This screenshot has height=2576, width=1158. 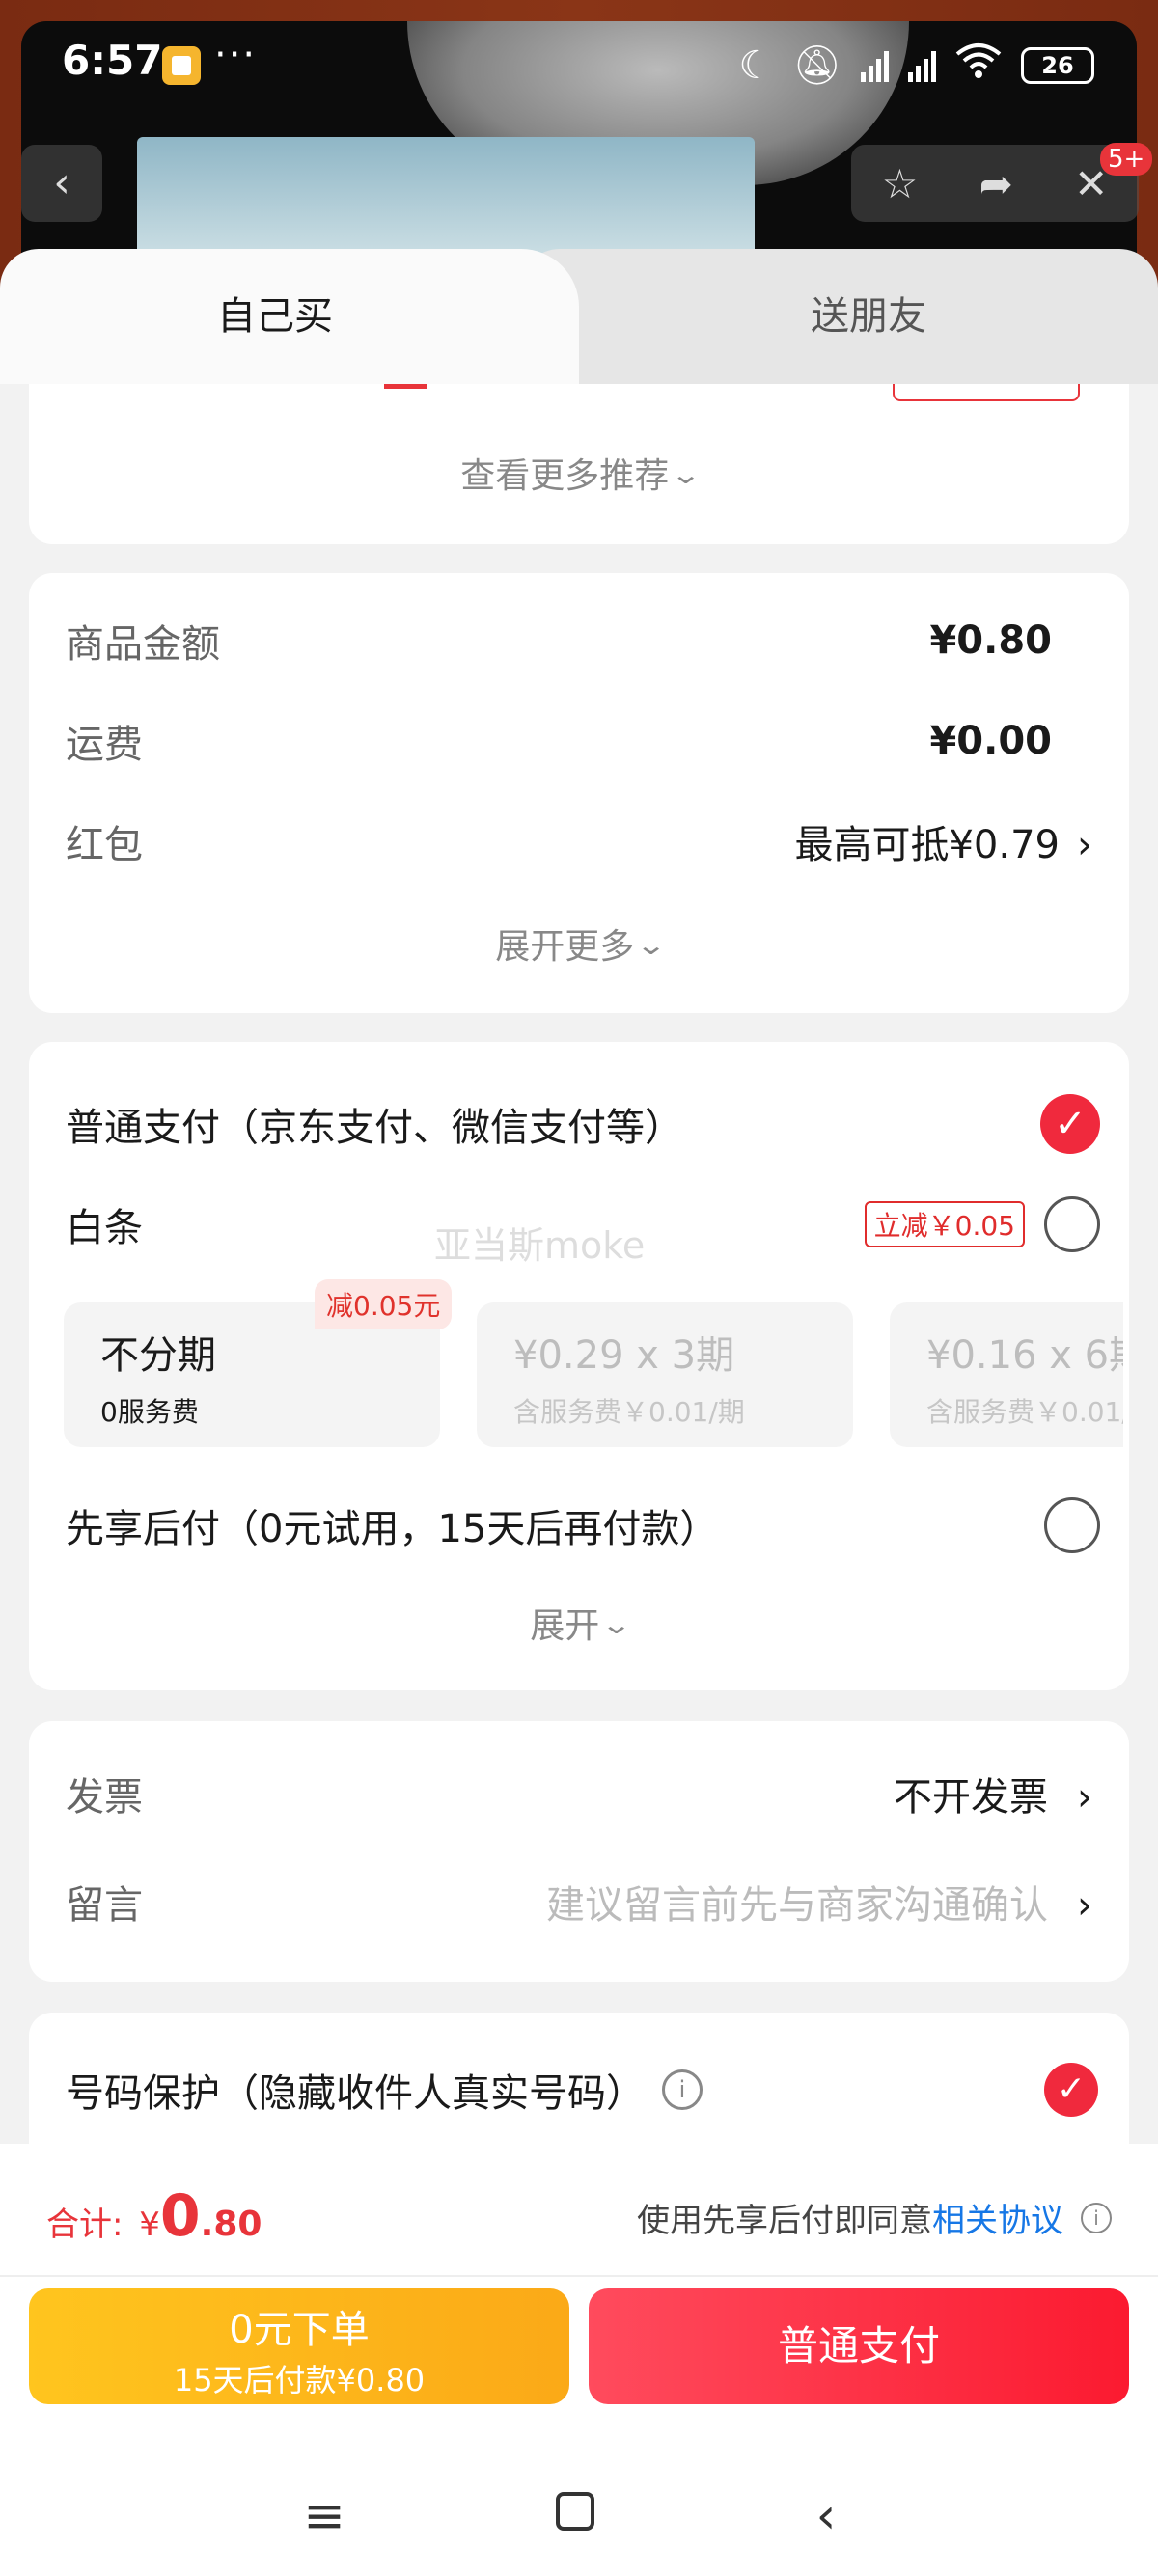 I want to click on baitiao-right: 立减￥0.05, so click(x=982, y=1224).